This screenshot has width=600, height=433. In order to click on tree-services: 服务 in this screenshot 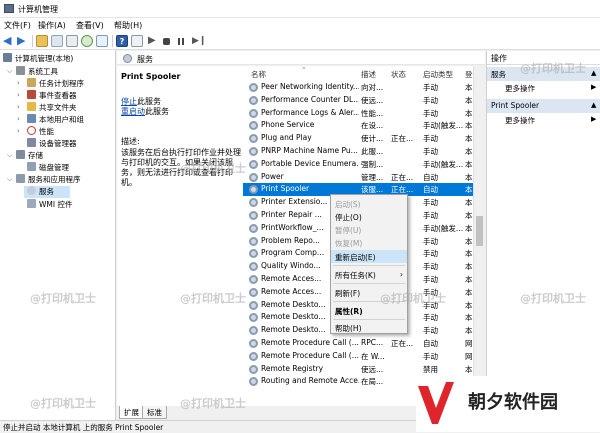, I will do `click(47, 192)`.